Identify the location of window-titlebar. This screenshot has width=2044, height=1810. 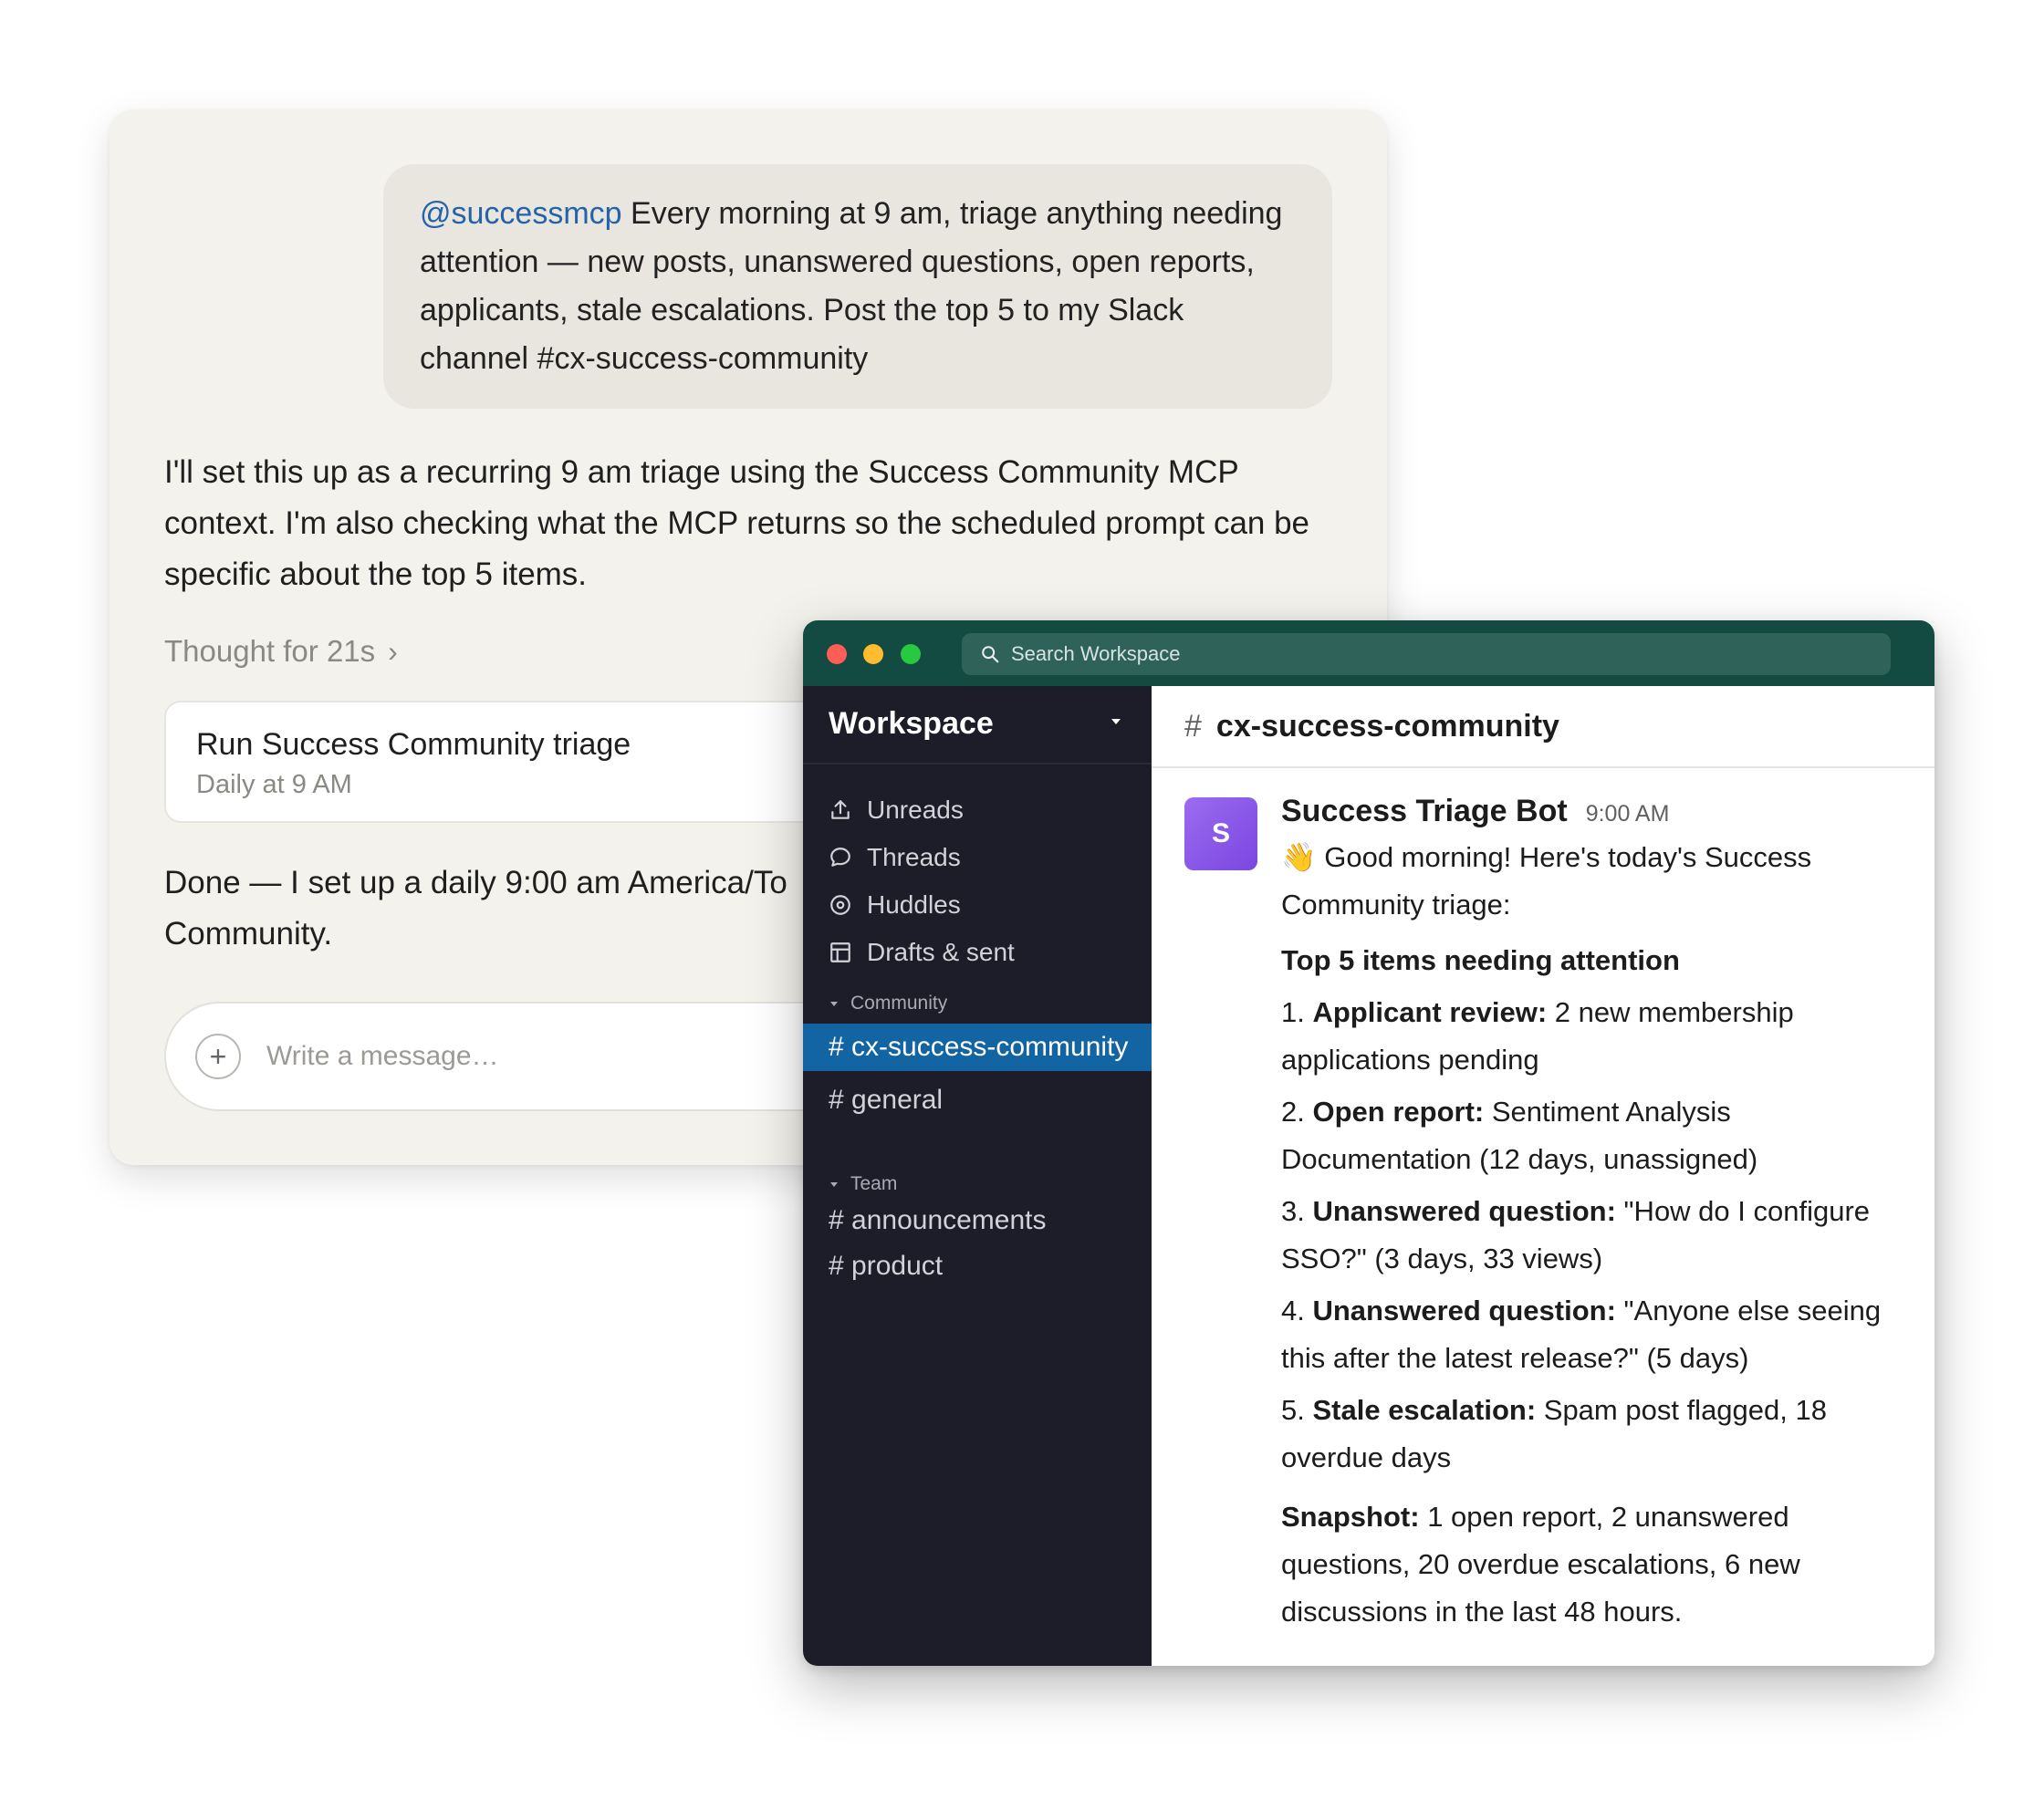
(1368, 653).